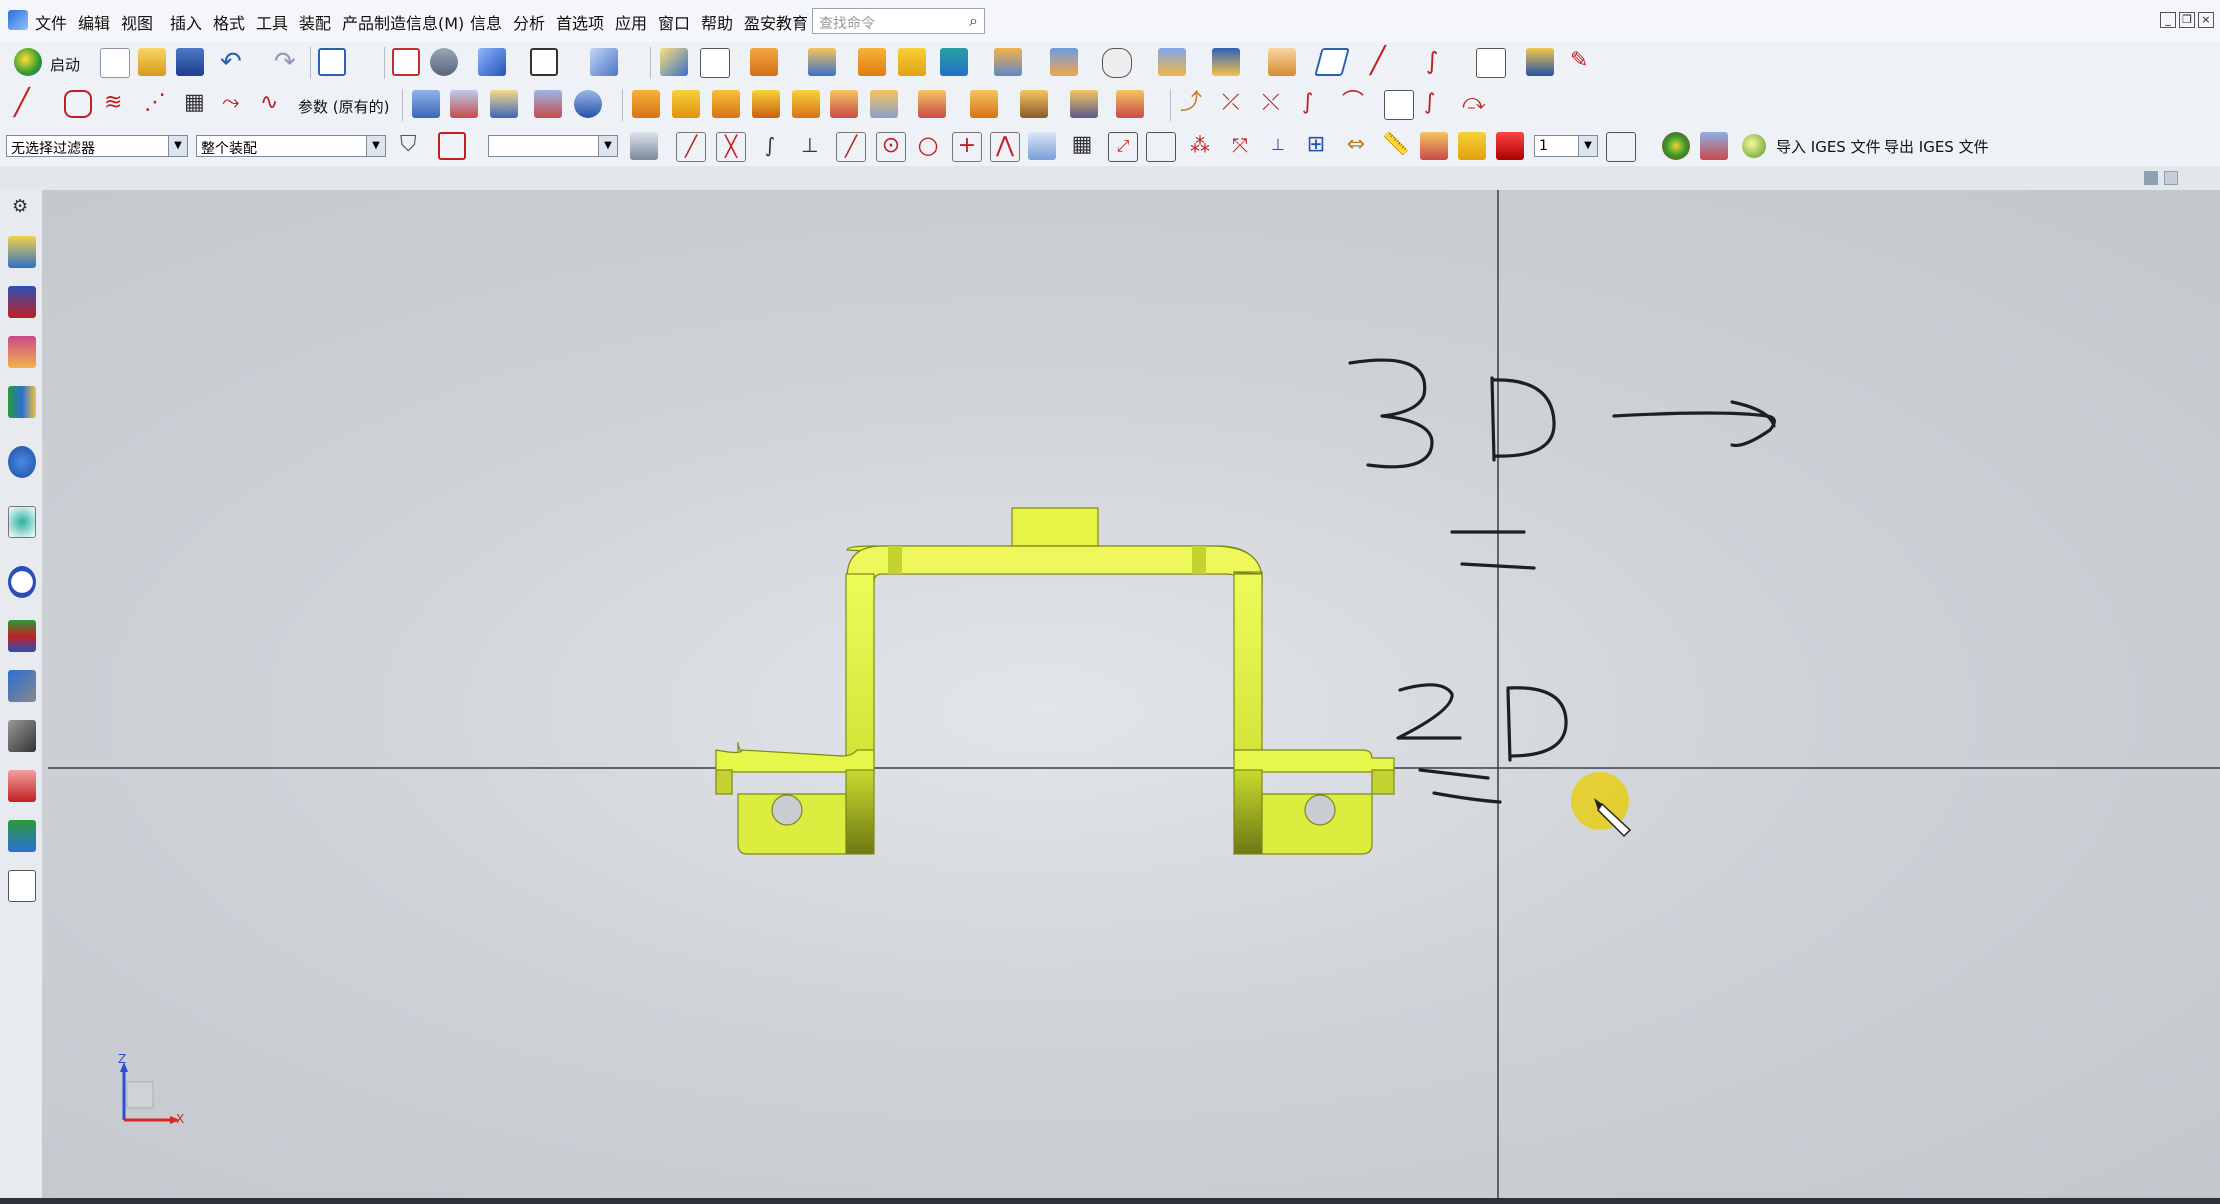 This screenshot has width=2220, height=1204. I want to click on offset-in-face-icon: ⤼, so click(1476, 104).